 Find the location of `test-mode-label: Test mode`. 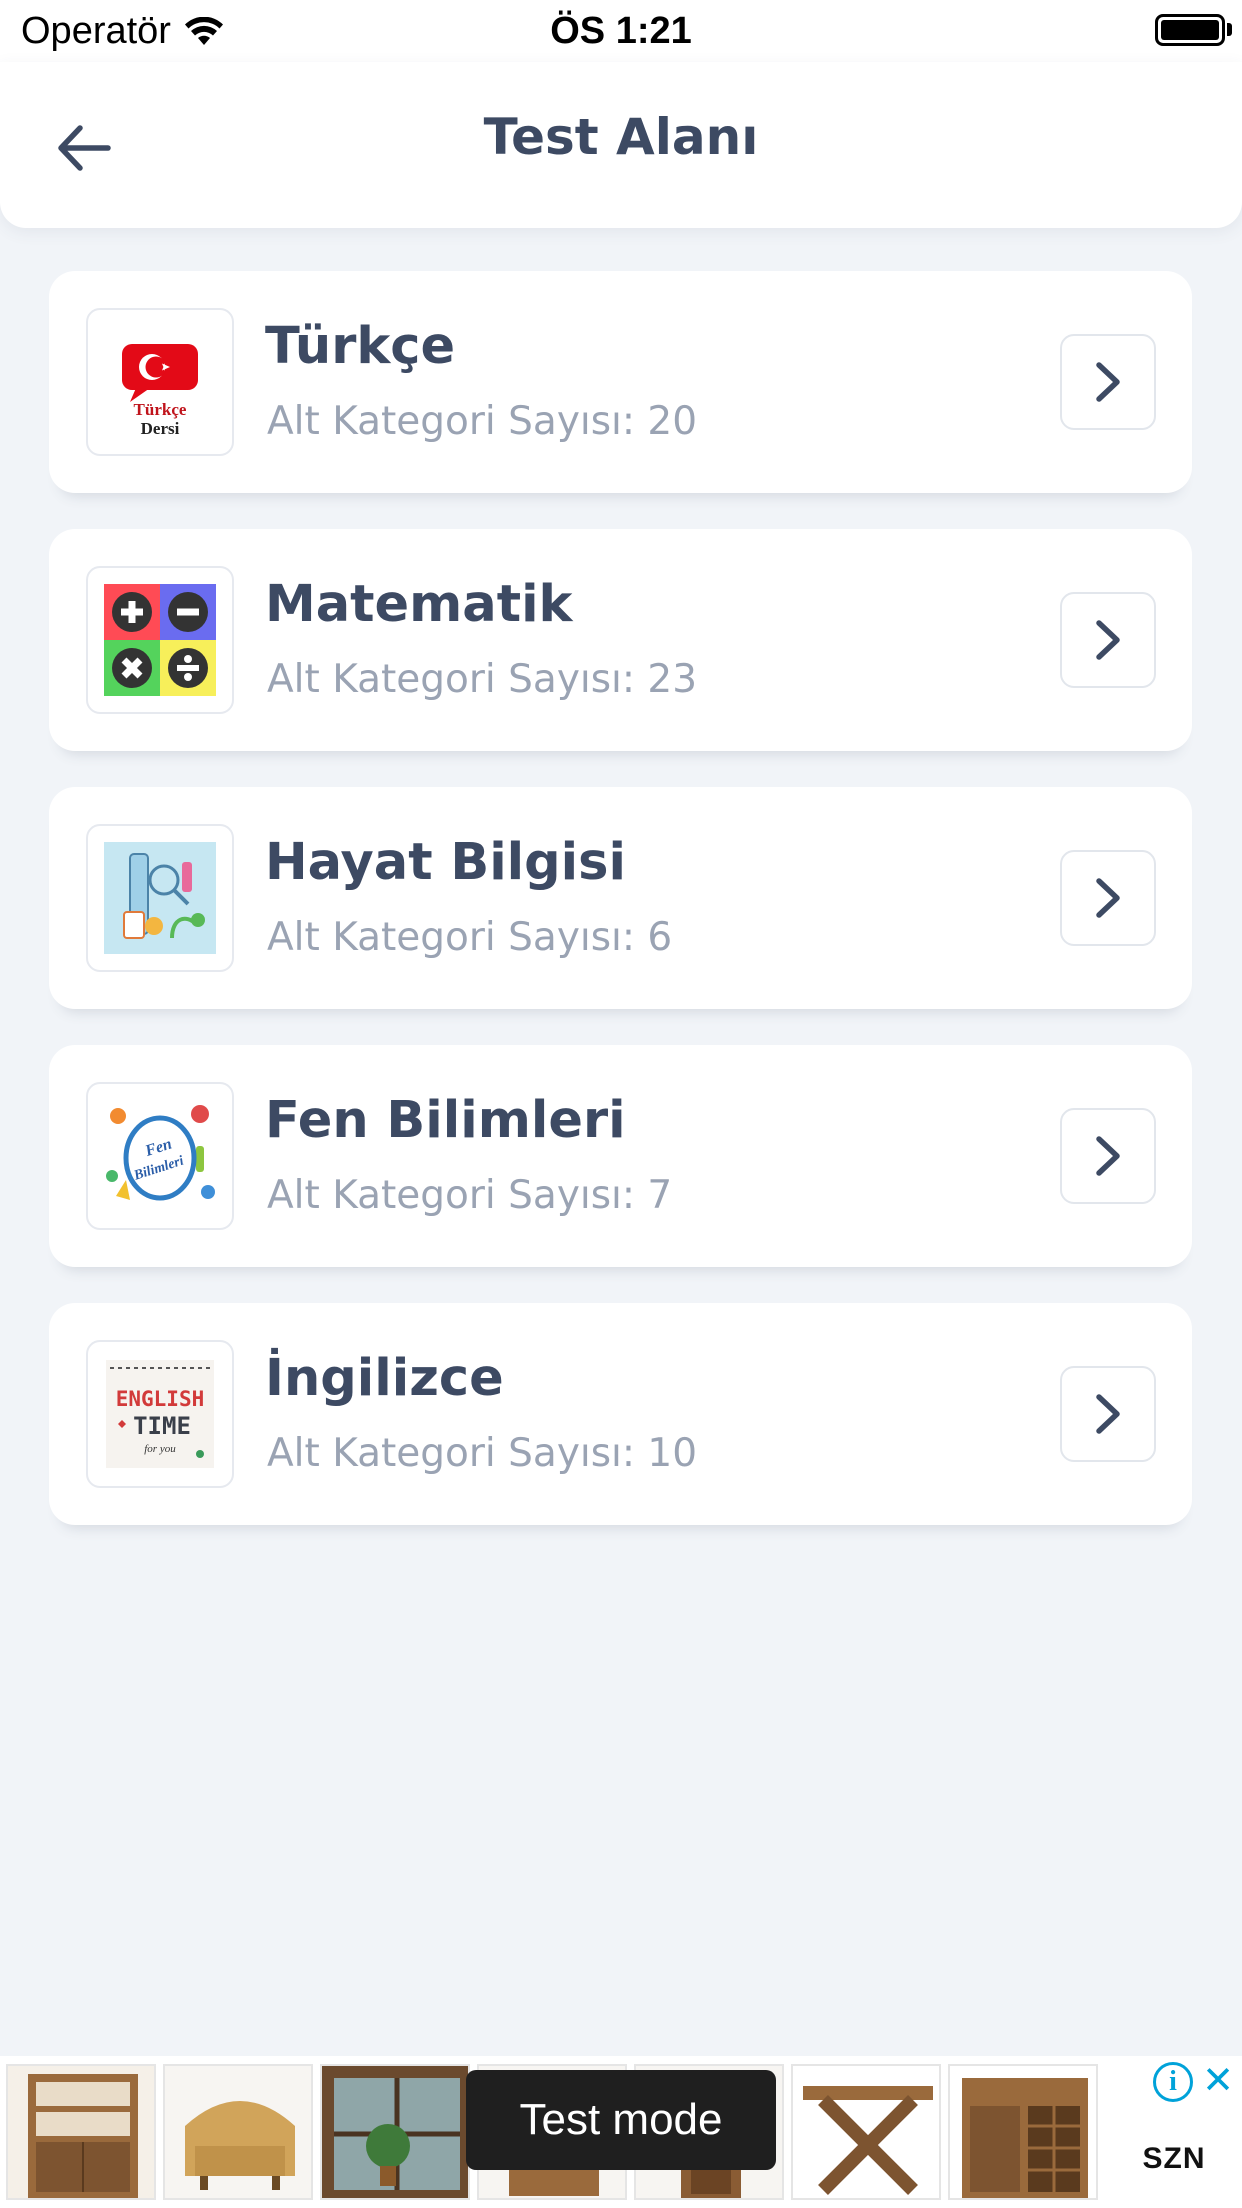

test-mode-label: Test mode is located at coordinates (621, 2120).